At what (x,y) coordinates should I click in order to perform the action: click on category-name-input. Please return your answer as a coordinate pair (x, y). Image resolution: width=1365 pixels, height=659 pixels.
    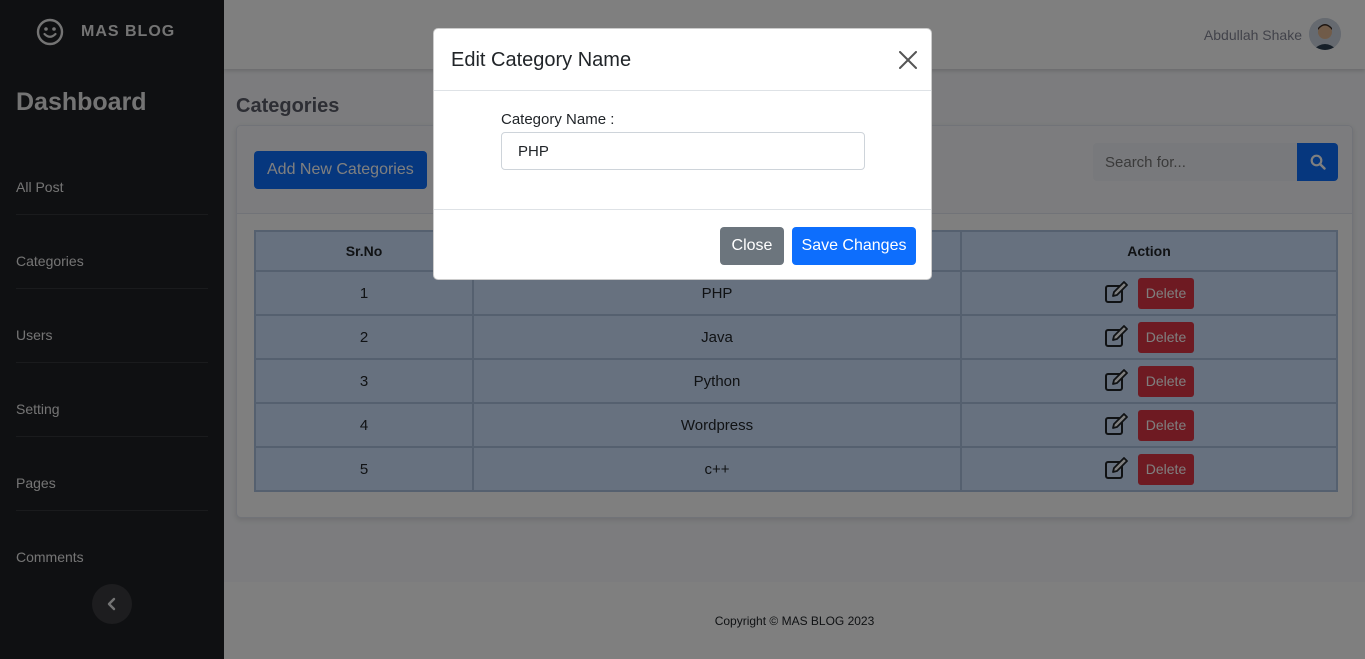
    Looking at the image, I should click on (683, 151).